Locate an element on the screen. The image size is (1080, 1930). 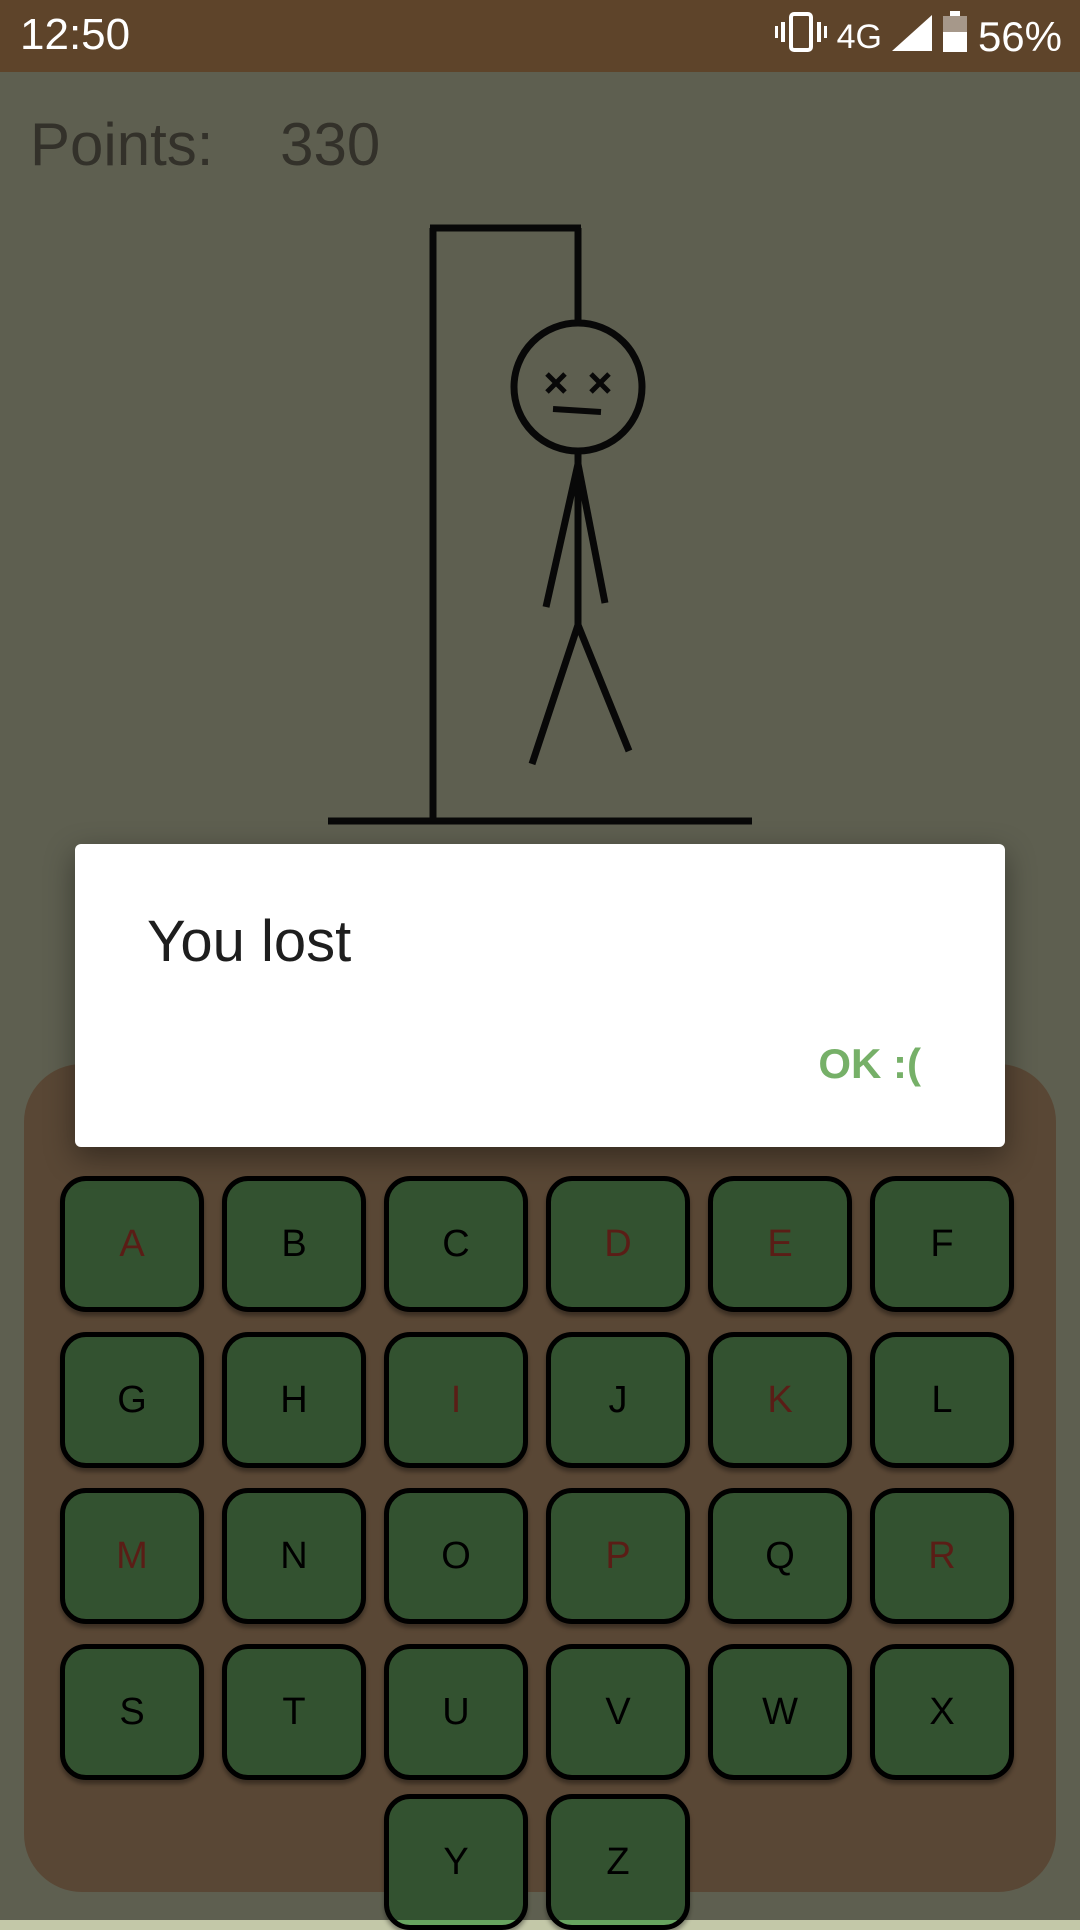
status-icons: 4G 56% is located at coordinates (918, 37).